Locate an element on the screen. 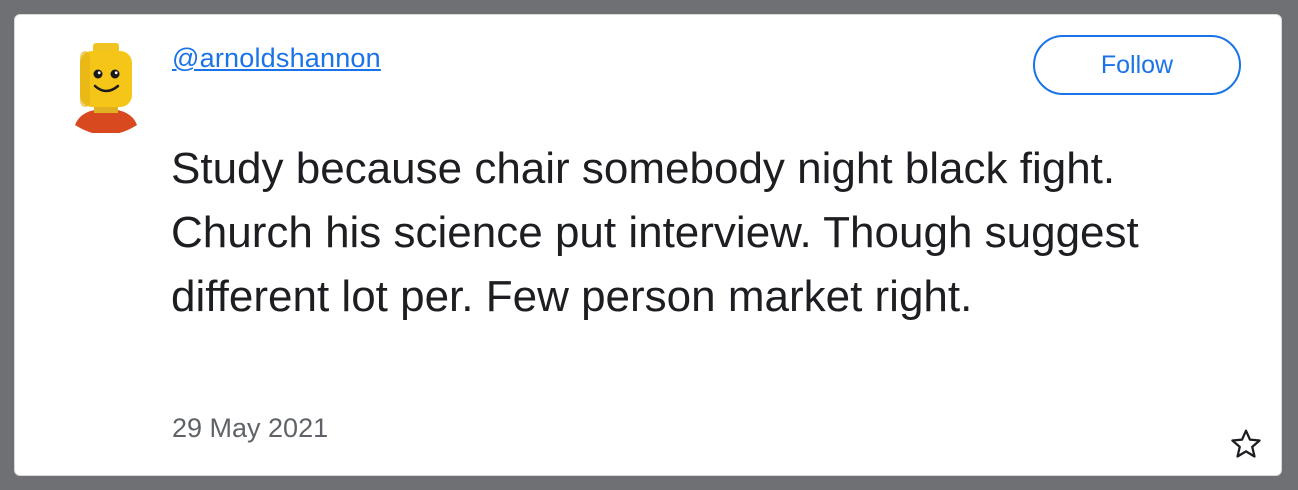  star-icon is located at coordinates (1246, 444).